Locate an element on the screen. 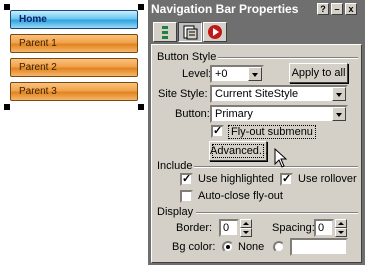 This screenshot has width=365, height=265. minimize-button: – is located at coordinates (337, 9).